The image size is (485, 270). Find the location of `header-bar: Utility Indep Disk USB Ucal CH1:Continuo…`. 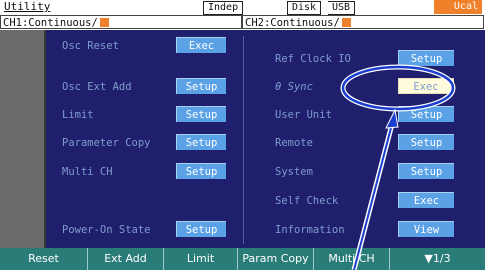

header-bar: Utility Indep Disk USB Ucal CH1:Continuo… is located at coordinates (242, 15).